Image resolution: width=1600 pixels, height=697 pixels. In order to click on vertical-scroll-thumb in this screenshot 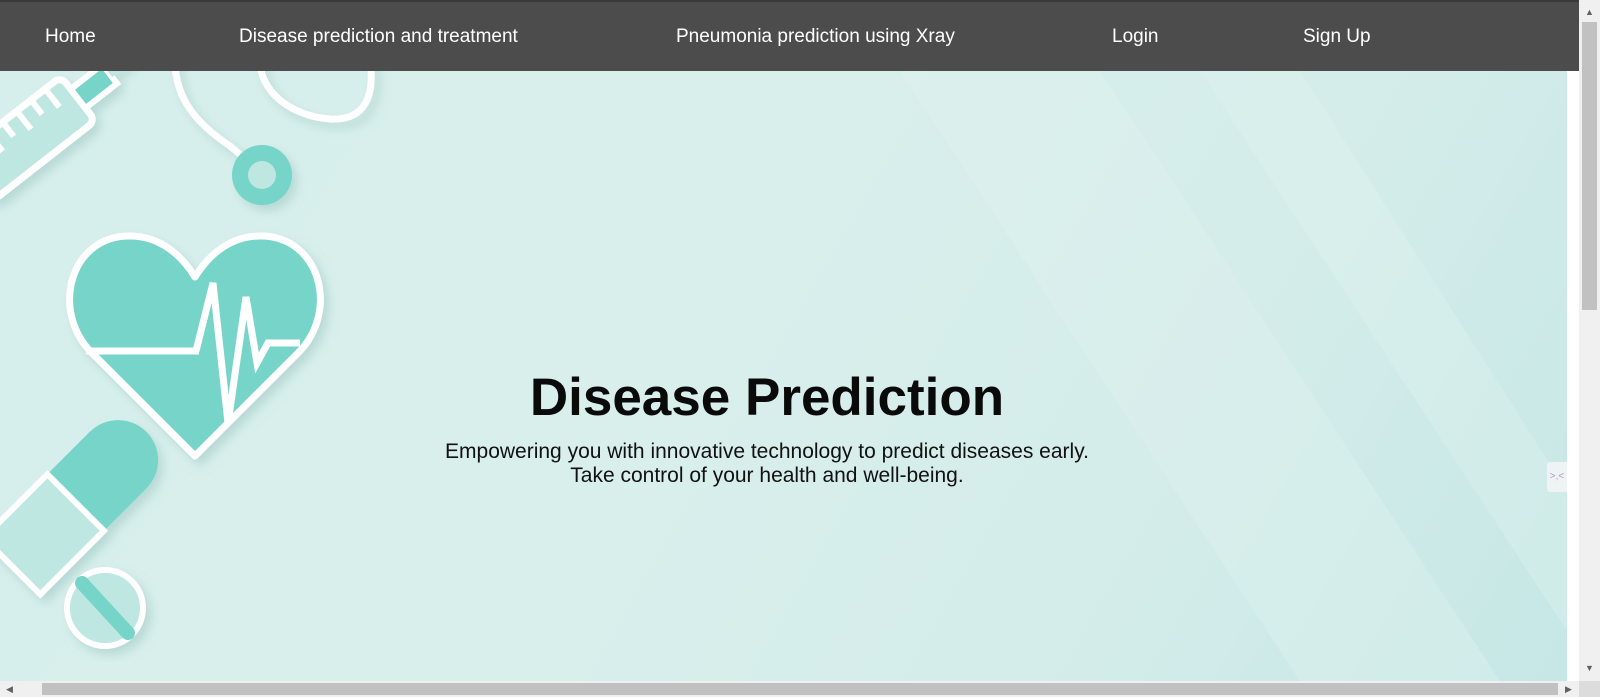, I will do `click(1589, 166)`.